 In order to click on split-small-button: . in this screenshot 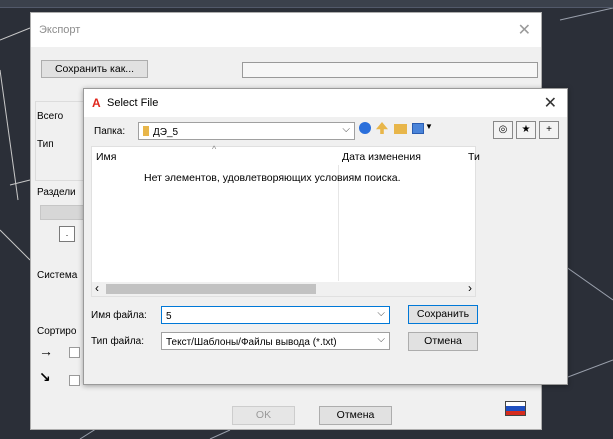, I will do `click(67, 234)`.